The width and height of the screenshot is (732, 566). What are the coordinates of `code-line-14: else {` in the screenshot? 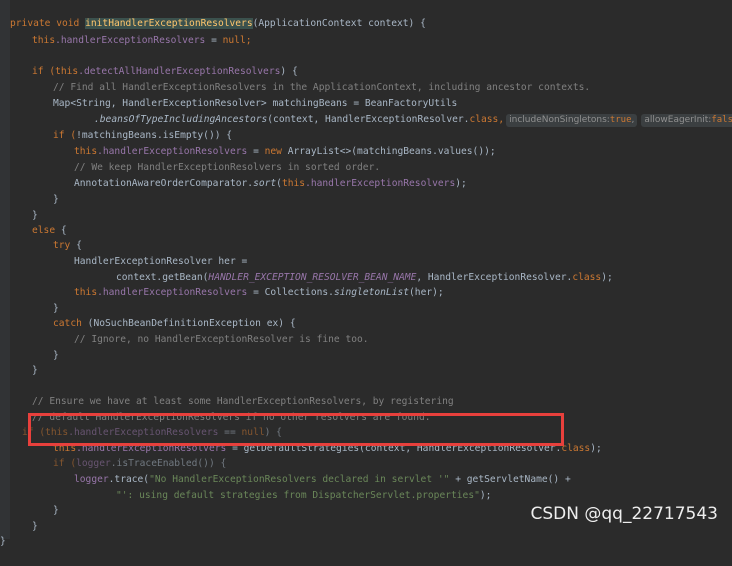 It's located at (49, 230).